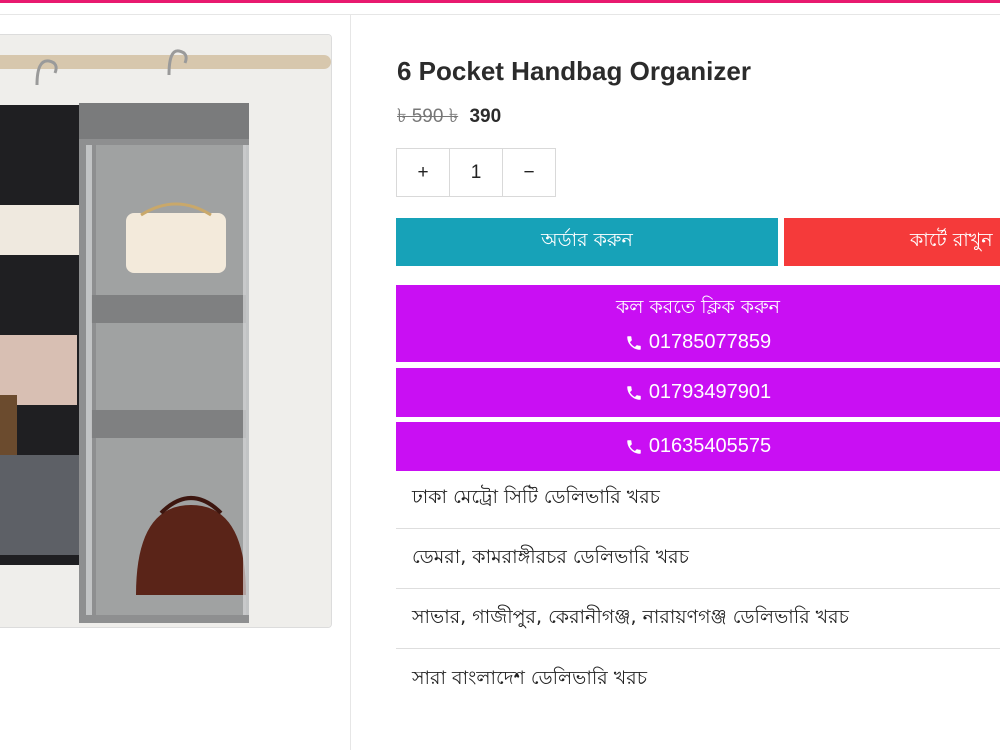  I want to click on phone-number-line: 01793497901, so click(698, 392).